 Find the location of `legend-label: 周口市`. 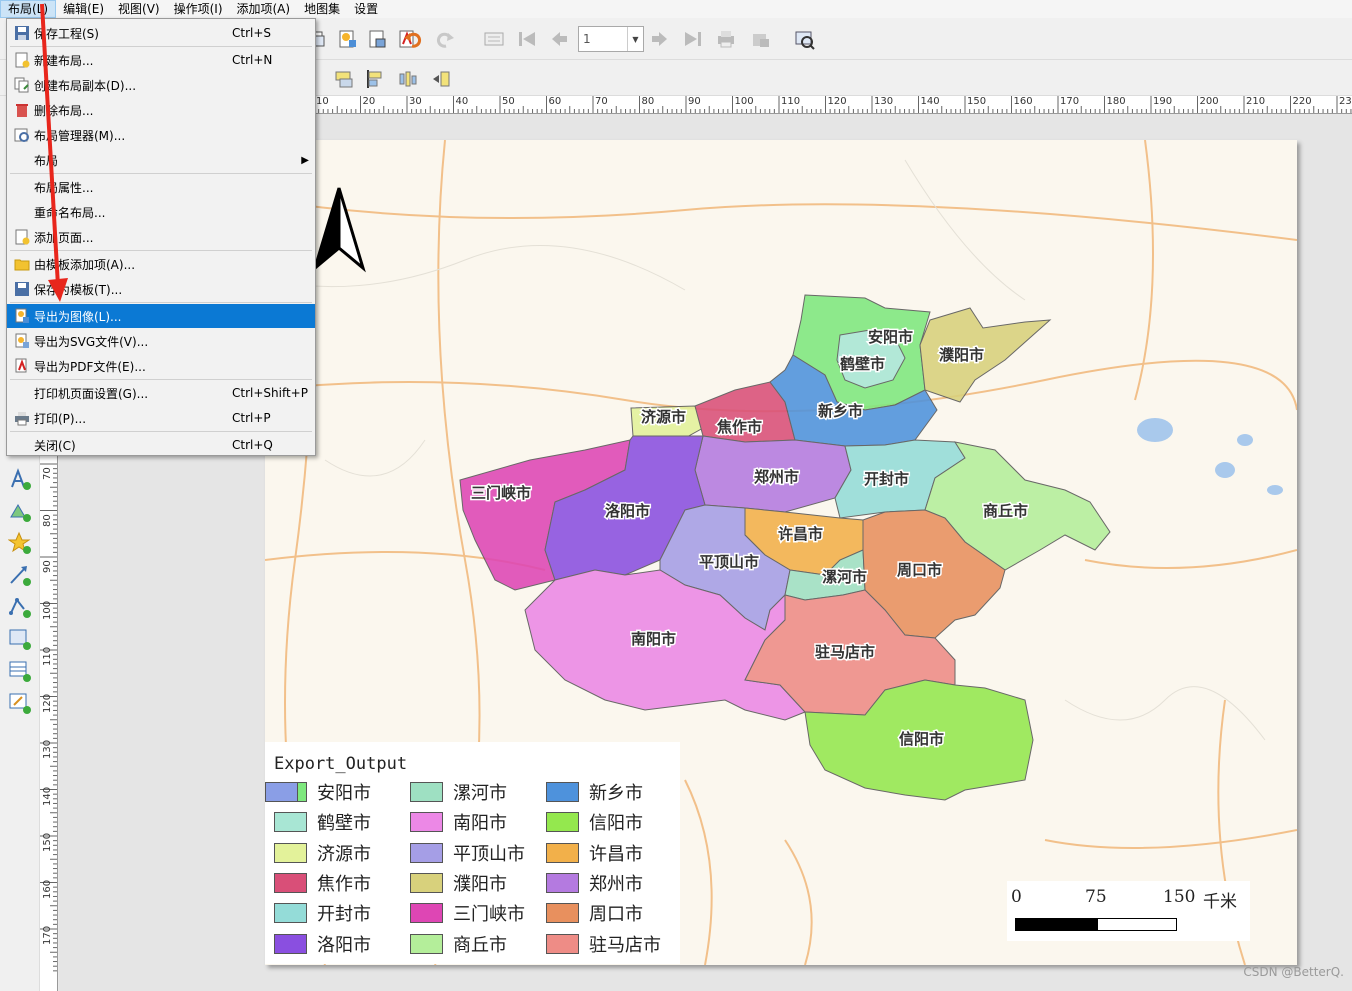

legend-label: 周口市 is located at coordinates (616, 915).